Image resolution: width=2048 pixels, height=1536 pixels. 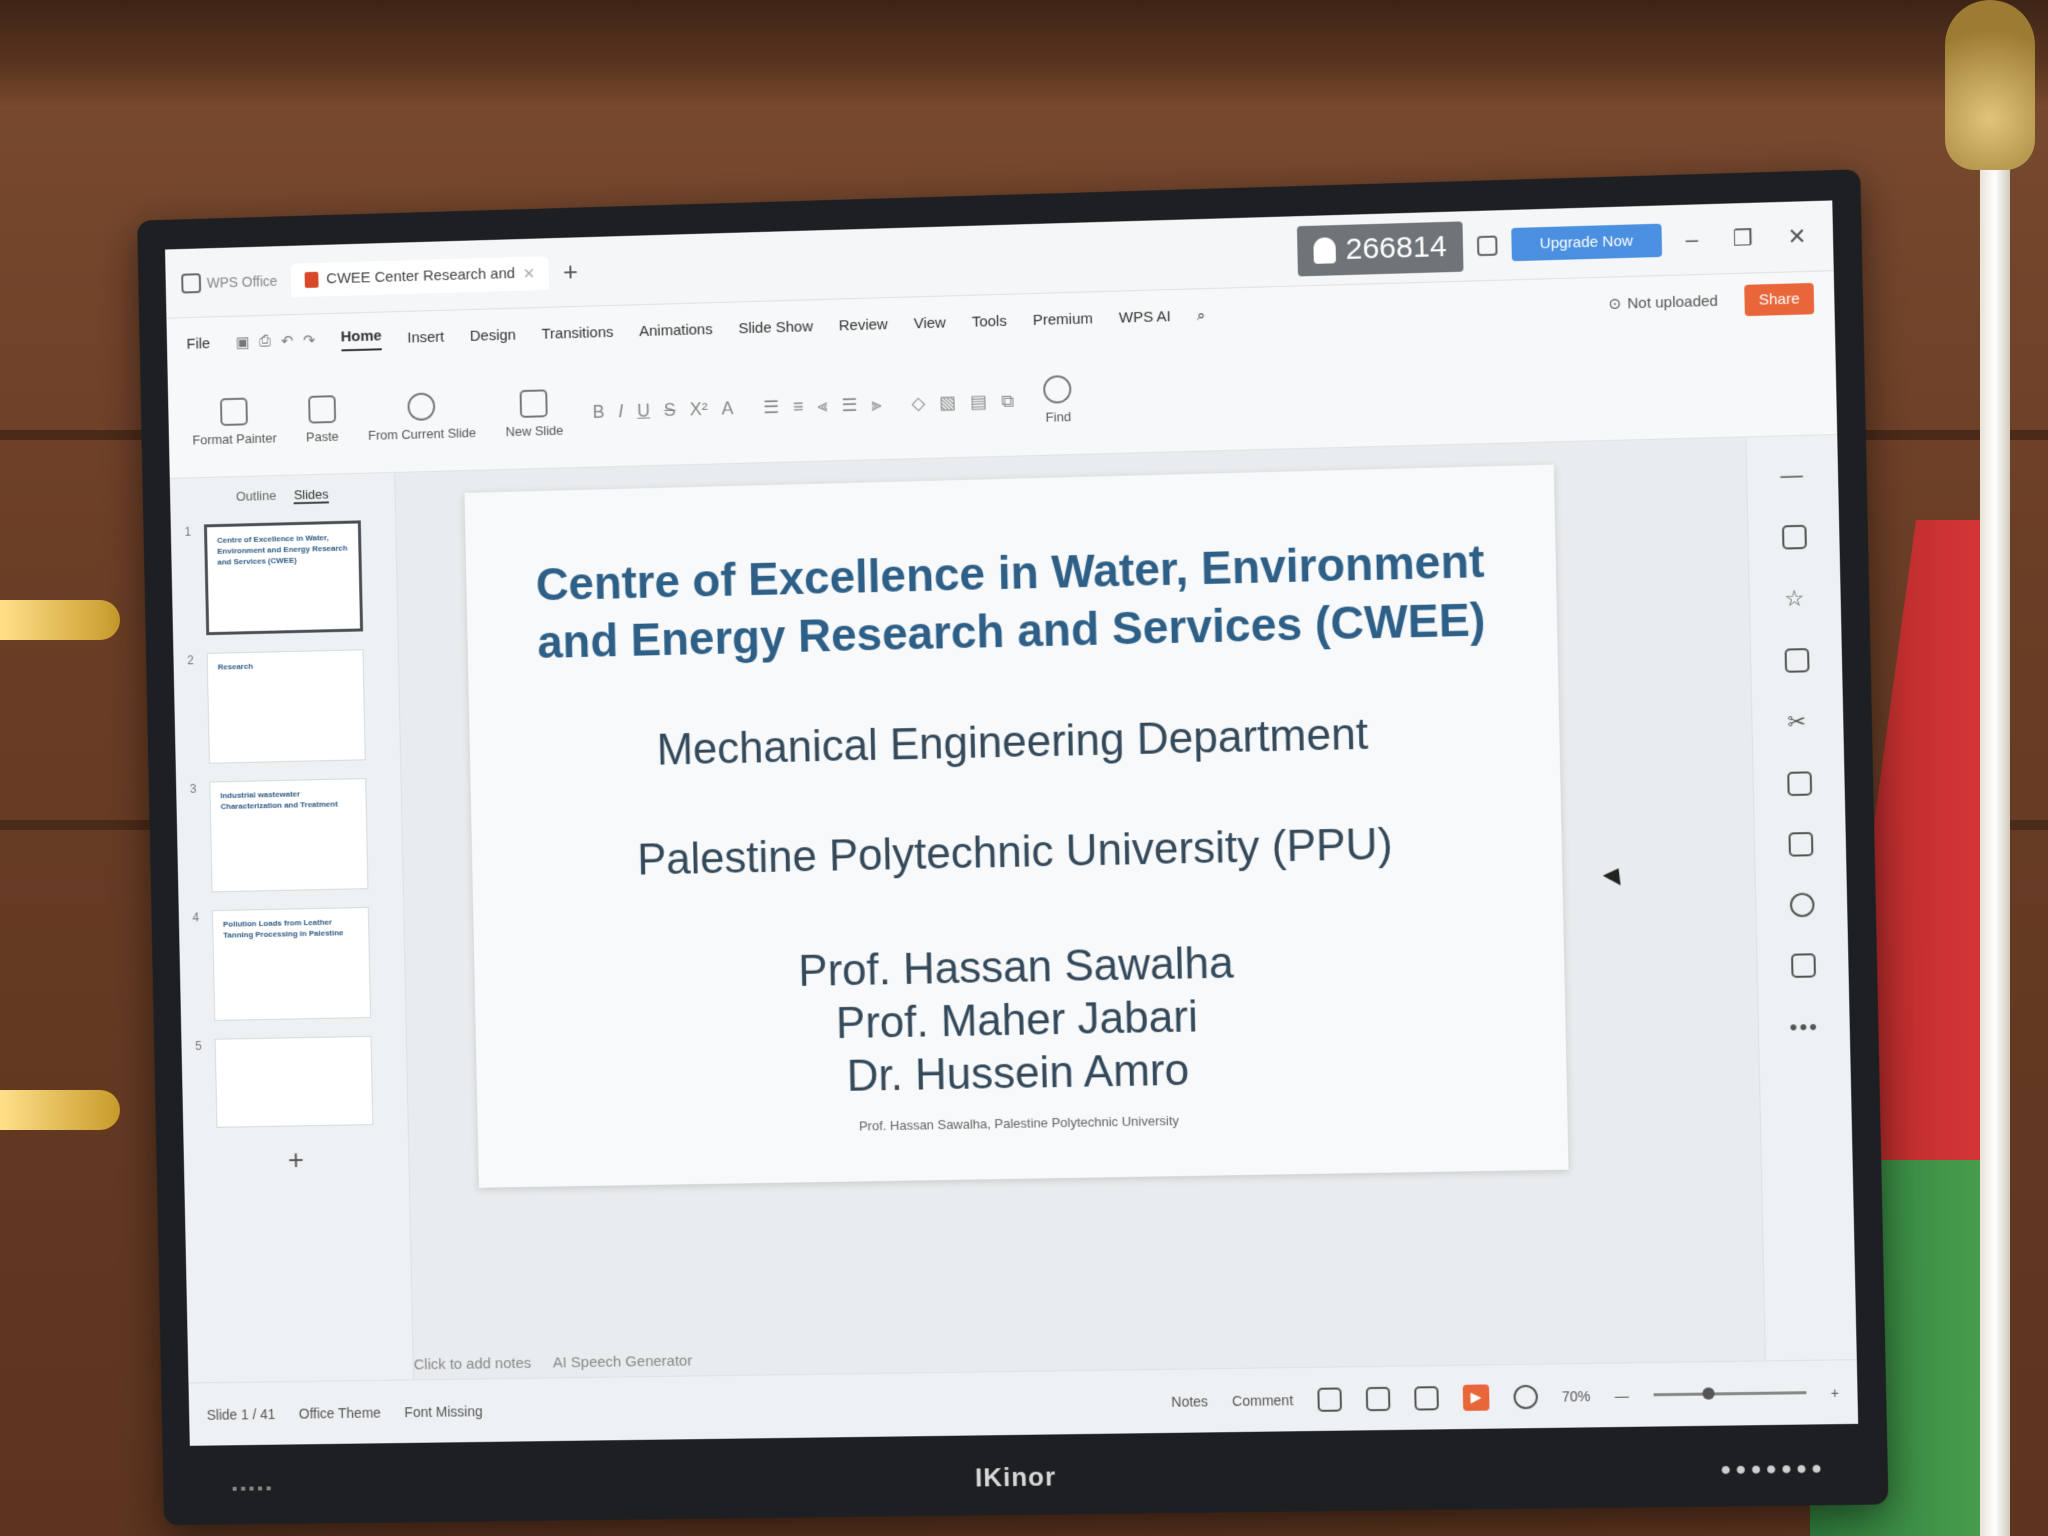 I want to click on align-left-icon: ⫷, so click(x=822, y=406).